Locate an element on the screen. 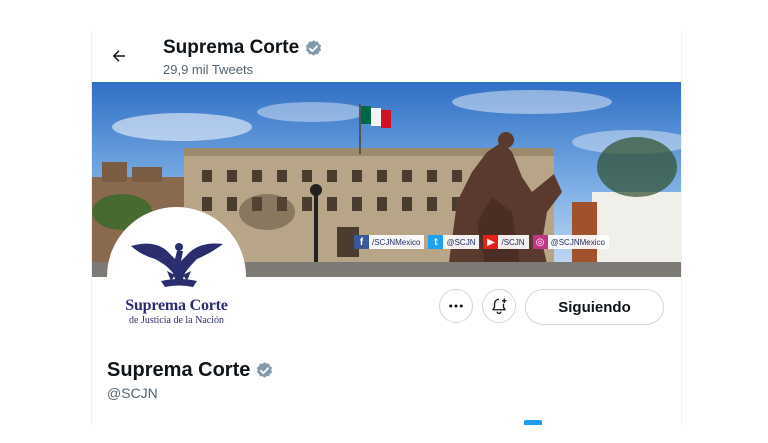  twitter-icon: t is located at coordinates (436, 242).